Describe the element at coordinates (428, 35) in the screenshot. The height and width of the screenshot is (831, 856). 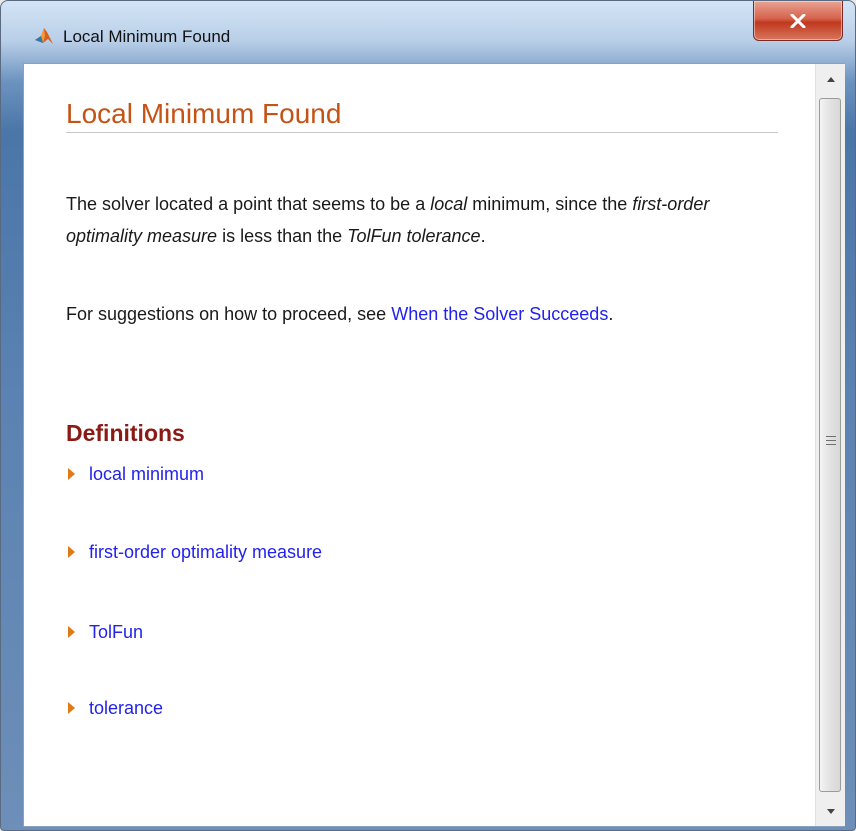
I see `title-bar: Local Minimum Found` at that location.